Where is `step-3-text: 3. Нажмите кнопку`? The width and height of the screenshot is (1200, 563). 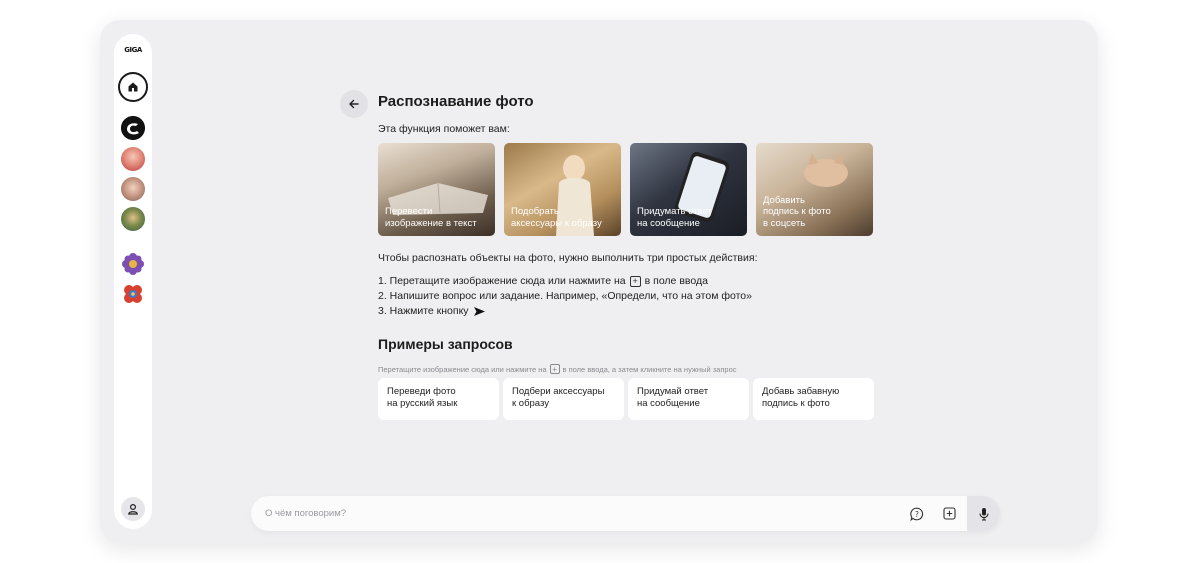
step-3-text: 3. Нажмите кнопку is located at coordinates (423, 311).